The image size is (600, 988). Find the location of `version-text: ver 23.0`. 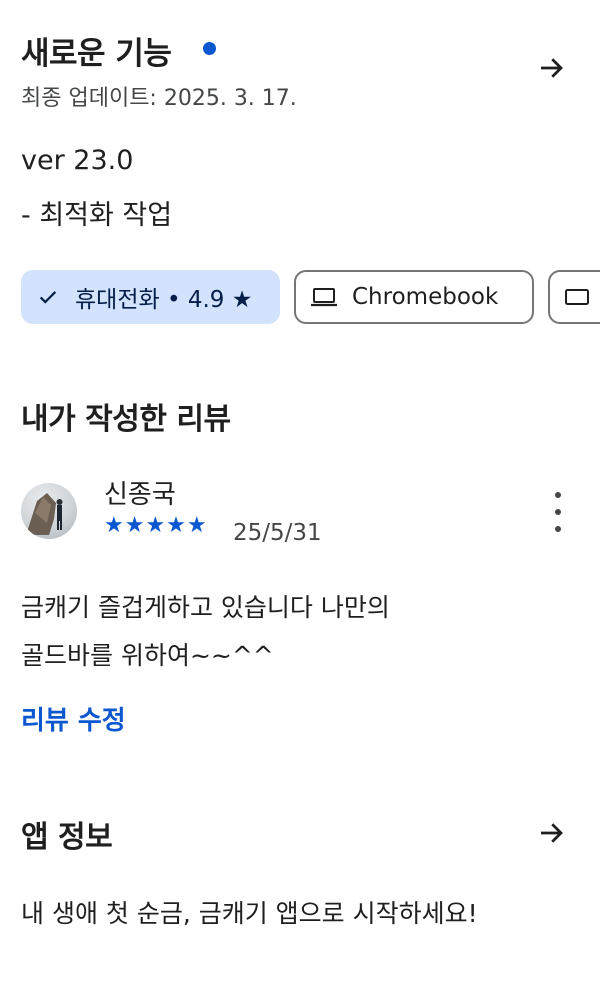

version-text: ver 23.0 is located at coordinates (77, 160).